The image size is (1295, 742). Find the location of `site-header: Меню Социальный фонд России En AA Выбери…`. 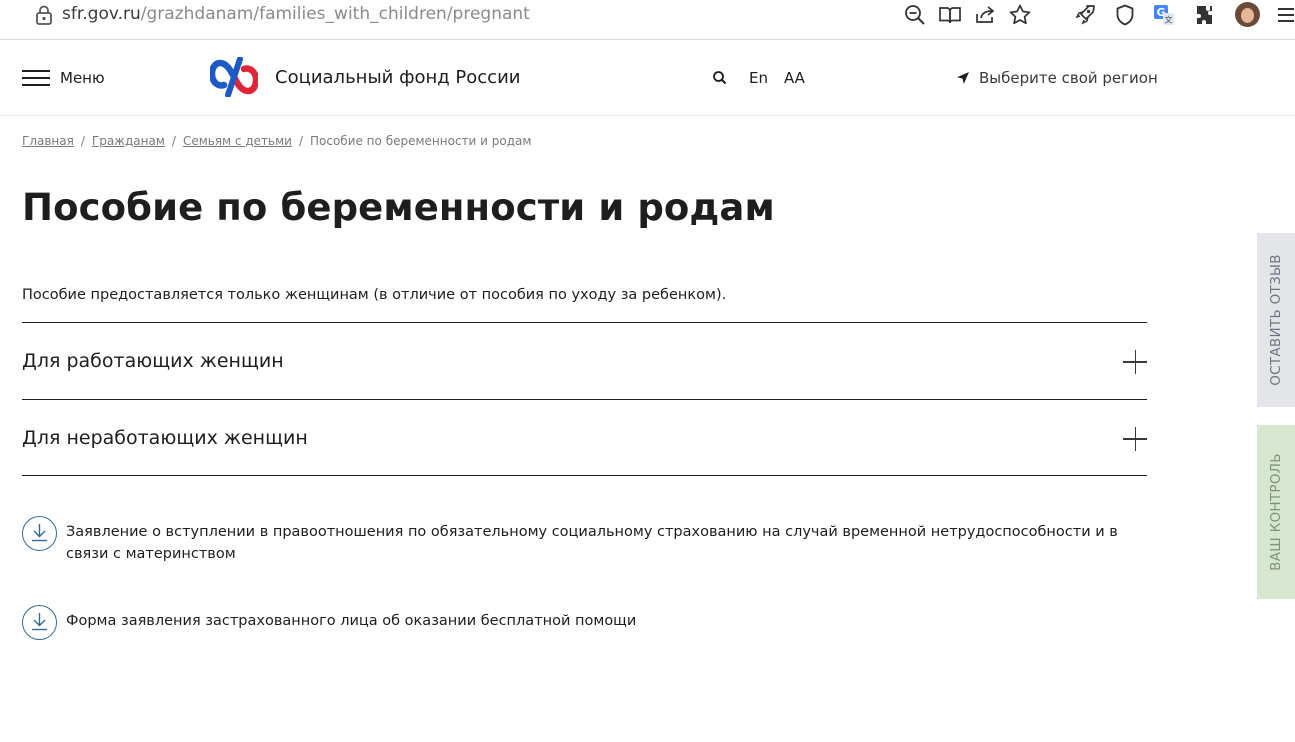

site-header: Меню Социальный фонд России En AA Выбери… is located at coordinates (647, 78).